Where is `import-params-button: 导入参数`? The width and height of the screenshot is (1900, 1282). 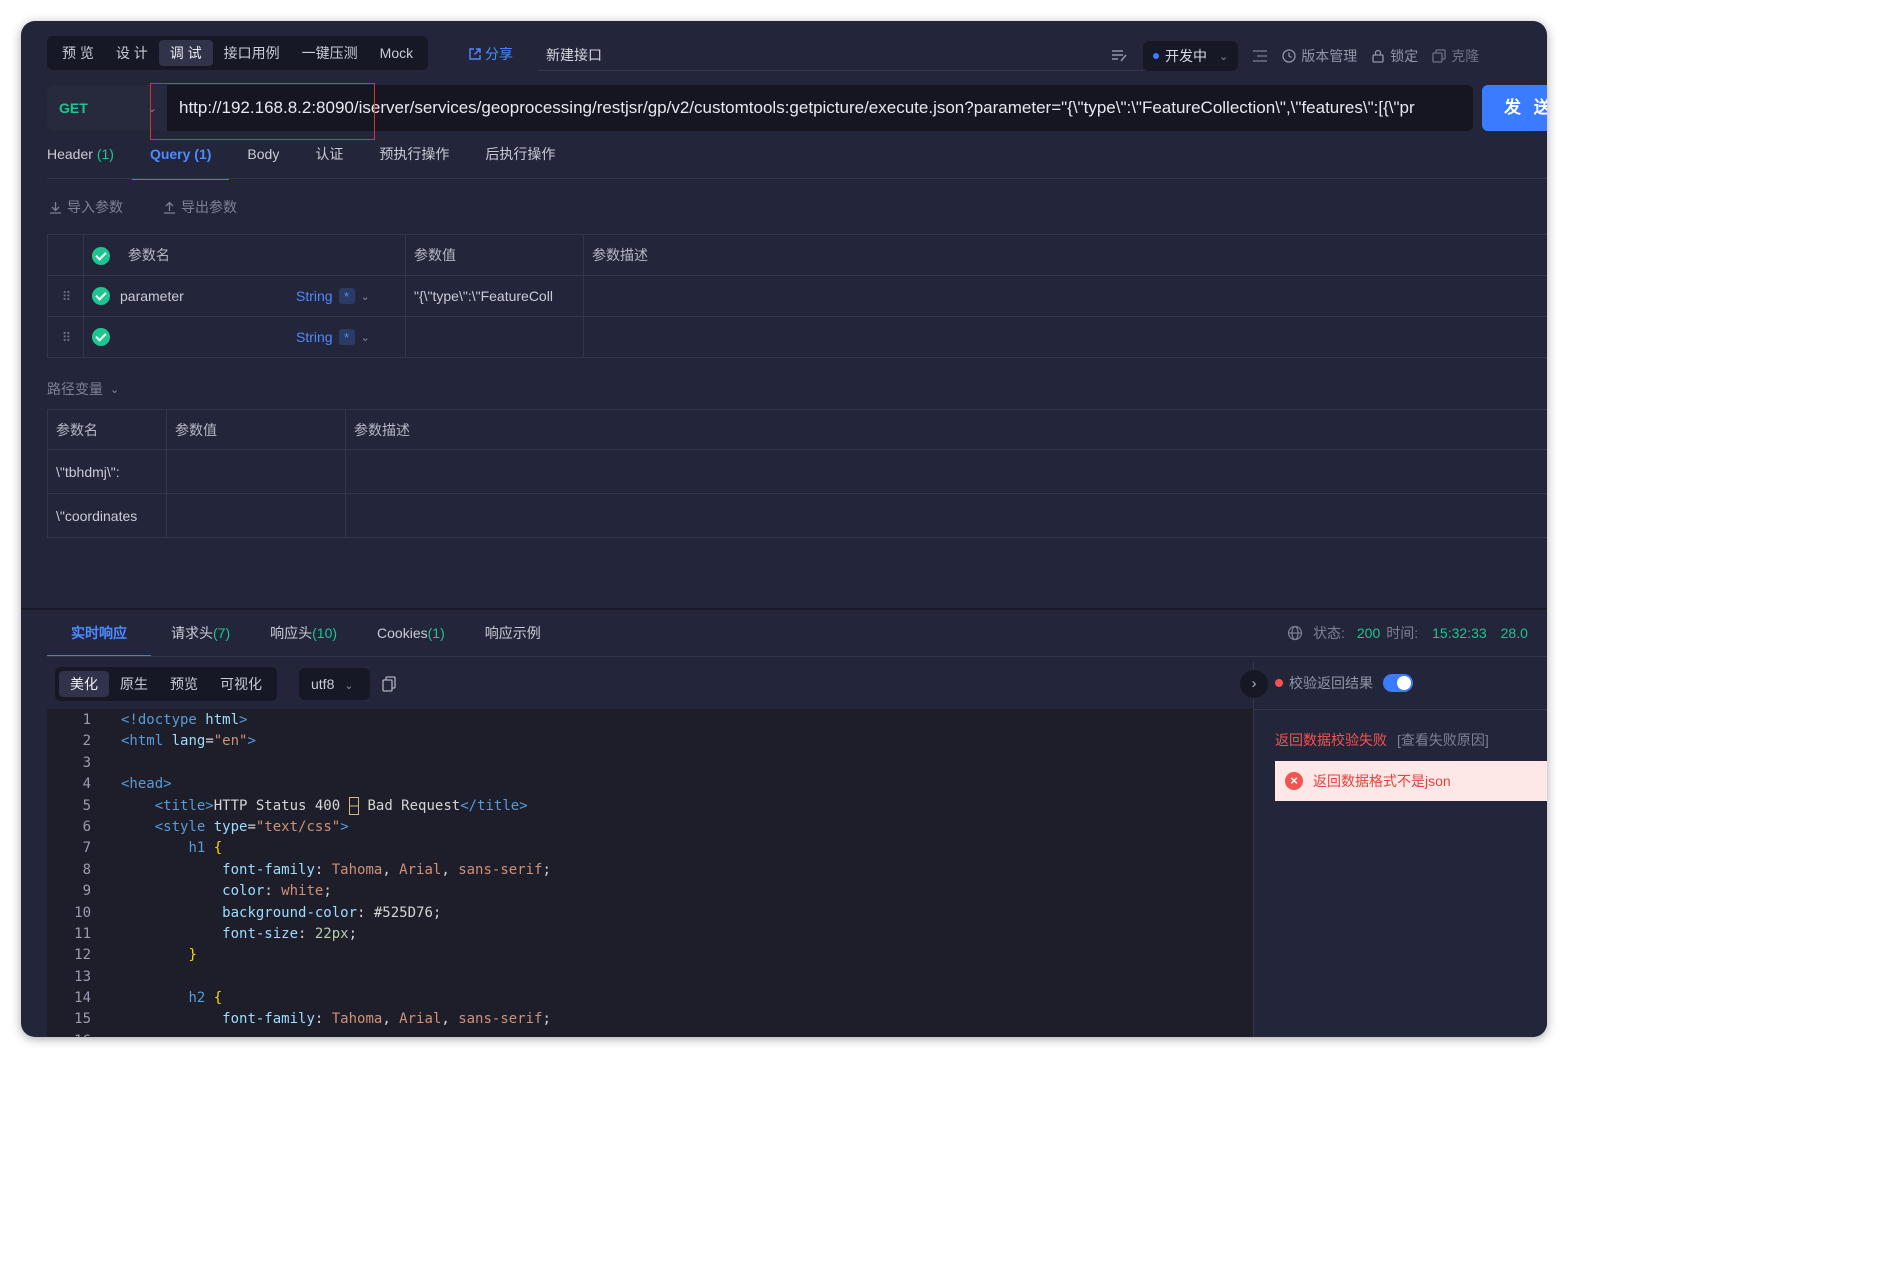 import-params-button: 导入参数 is located at coordinates (86, 207).